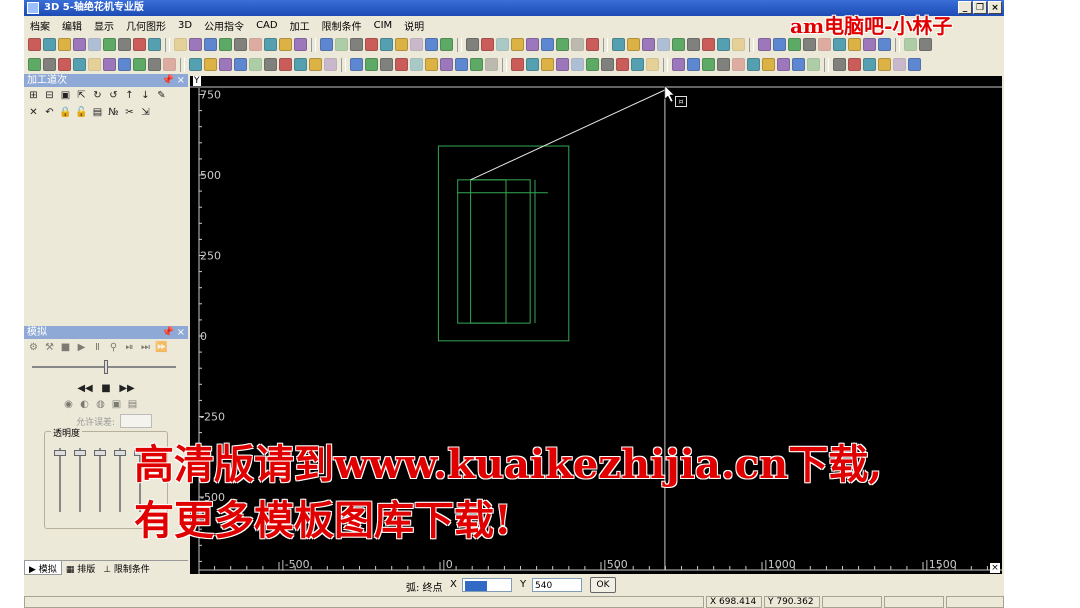 The height and width of the screenshot is (608, 1080). I want to click on step-next-icon: ⏭, so click(145, 347).